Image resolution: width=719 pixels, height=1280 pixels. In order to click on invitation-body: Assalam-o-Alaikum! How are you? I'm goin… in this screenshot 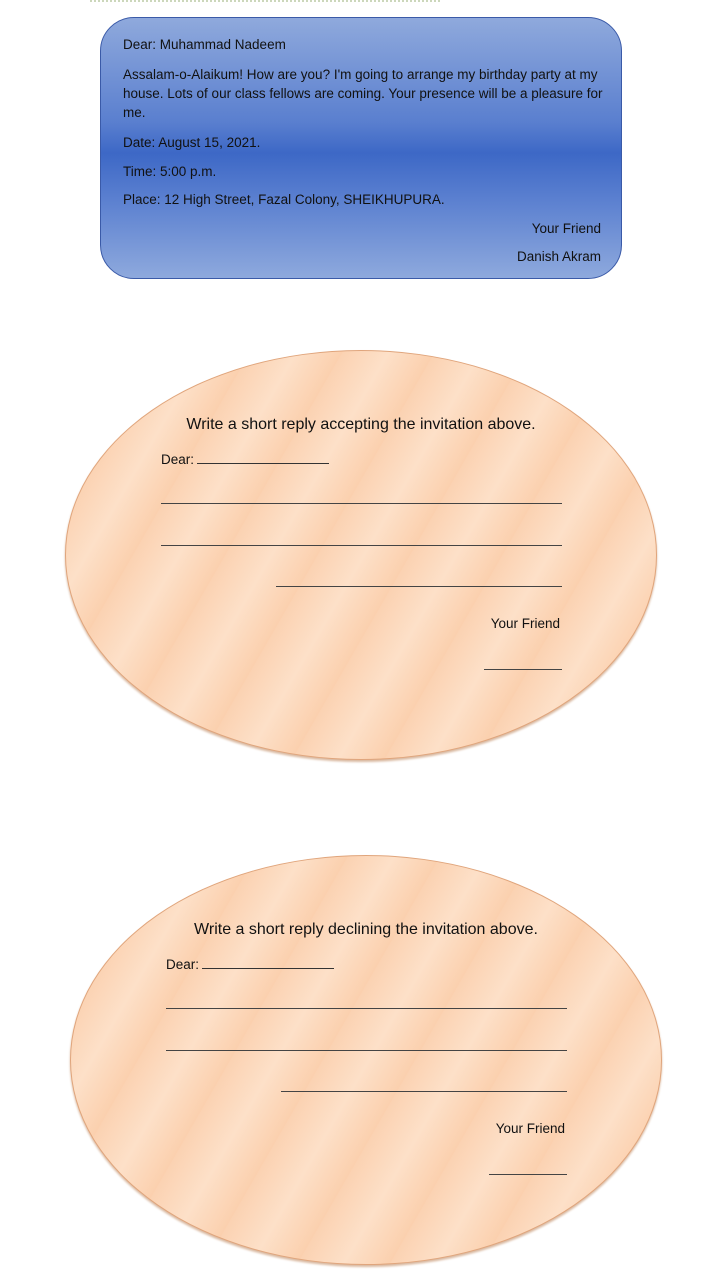, I will do `click(363, 93)`.